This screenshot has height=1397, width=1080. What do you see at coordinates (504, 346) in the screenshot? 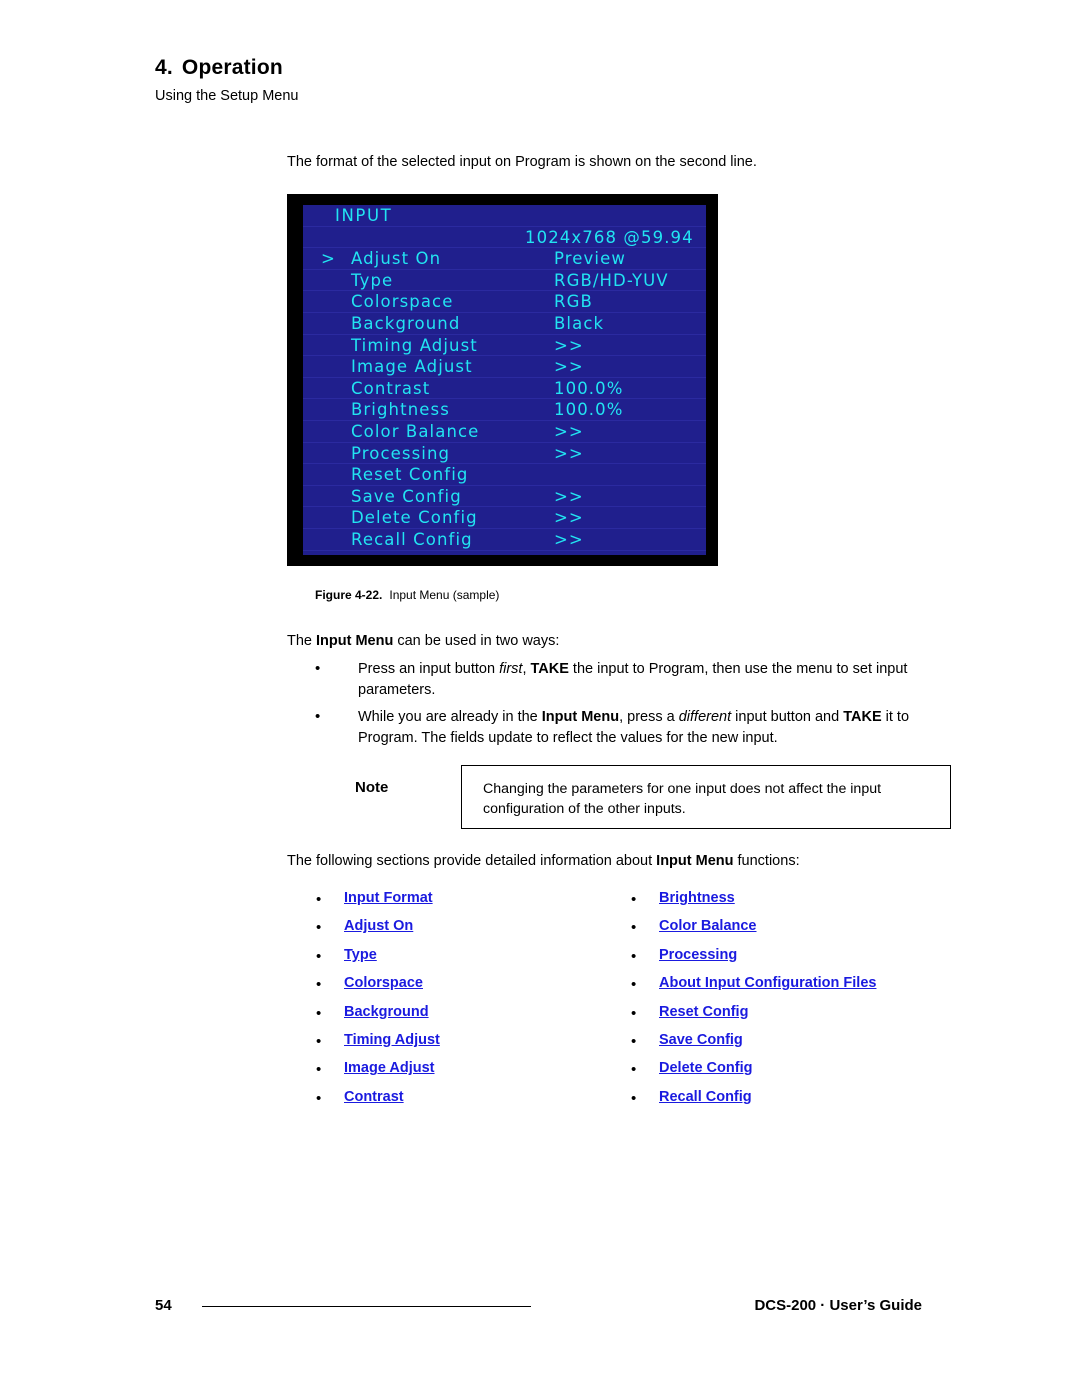
I see `lcd-menu-row: Timing Adjust >>` at bounding box center [504, 346].